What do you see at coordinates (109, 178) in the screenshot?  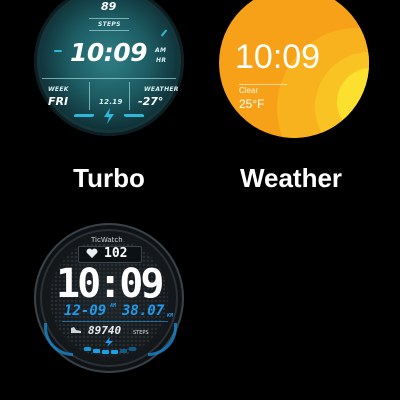 I see `face-label-turbo: Turbo` at bounding box center [109, 178].